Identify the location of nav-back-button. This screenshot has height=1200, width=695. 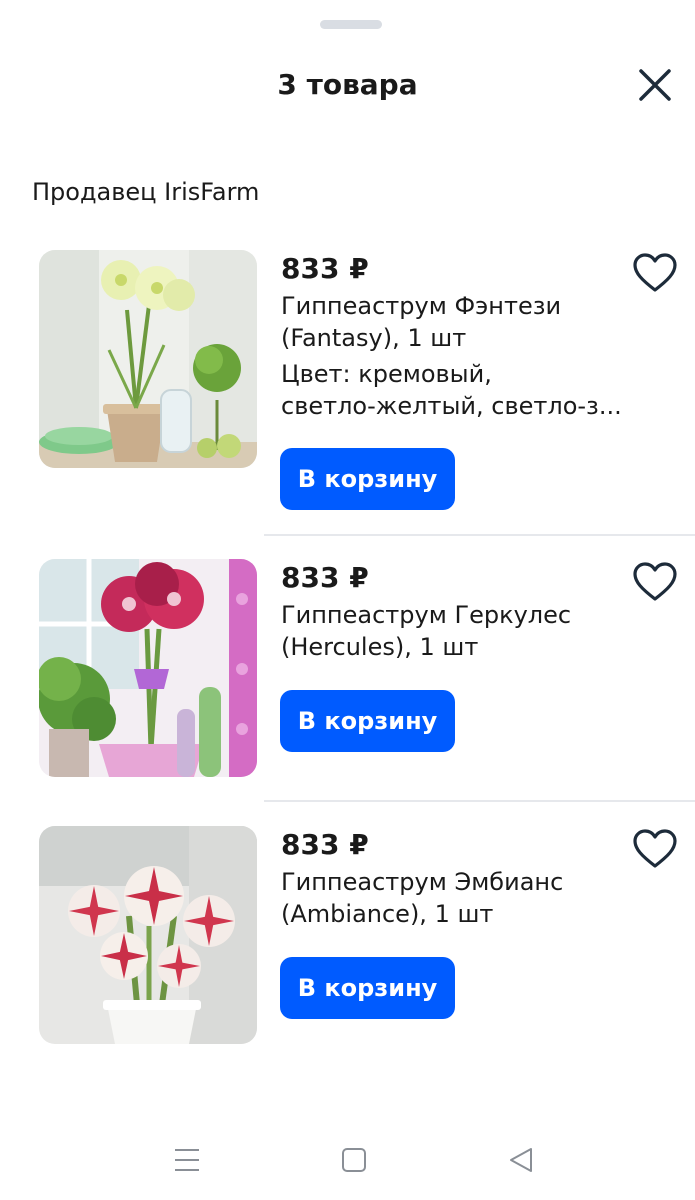
(522, 1160).